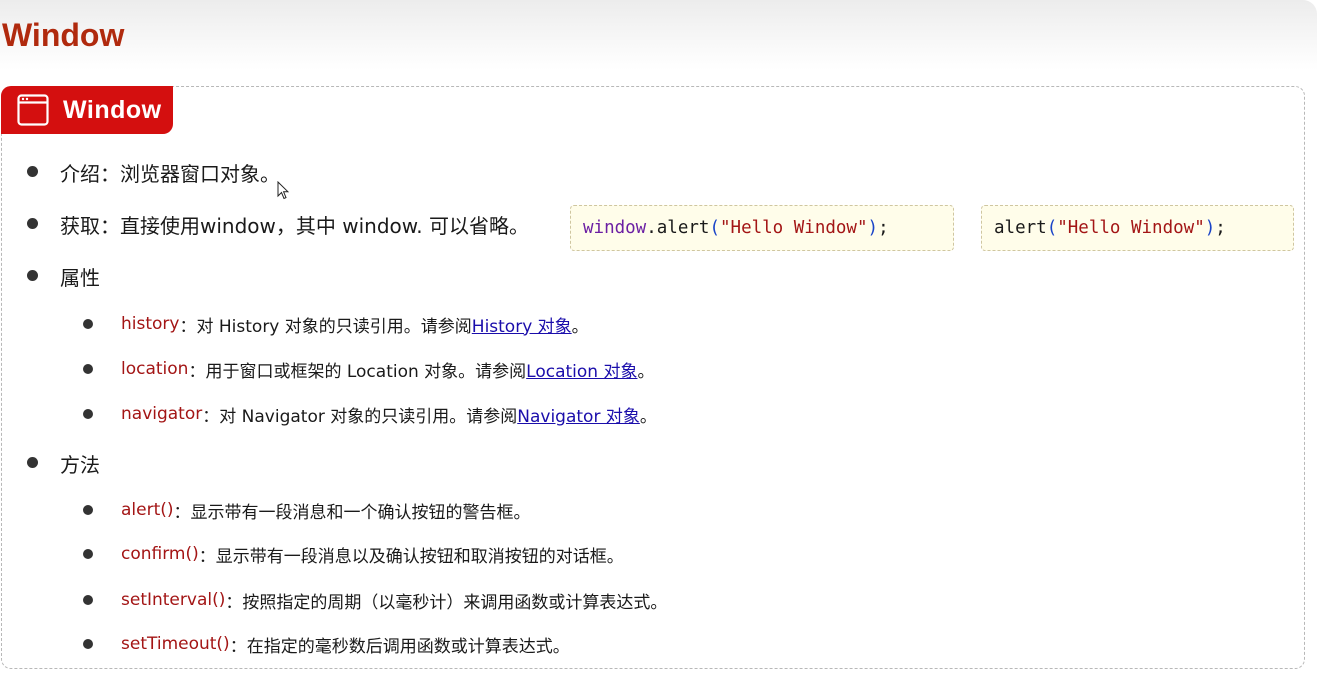 The width and height of the screenshot is (1317, 683). I want to click on method-setinterval: setInterval()：按照指定的周期（以毫秒计）来调用函数或计算表达式。, so click(394, 601).